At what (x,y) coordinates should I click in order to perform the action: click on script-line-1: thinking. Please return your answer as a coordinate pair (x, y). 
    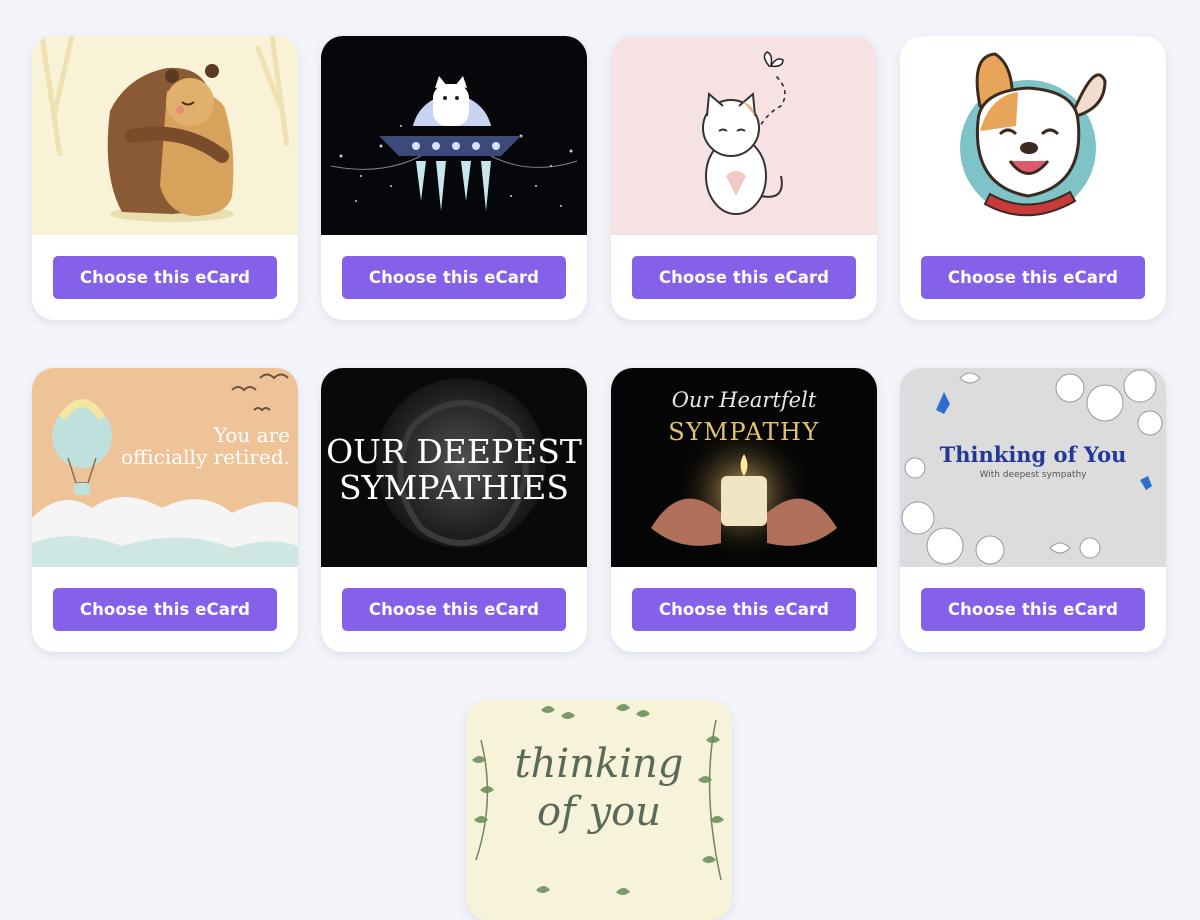
    Looking at the image, I should click on (599, 764).